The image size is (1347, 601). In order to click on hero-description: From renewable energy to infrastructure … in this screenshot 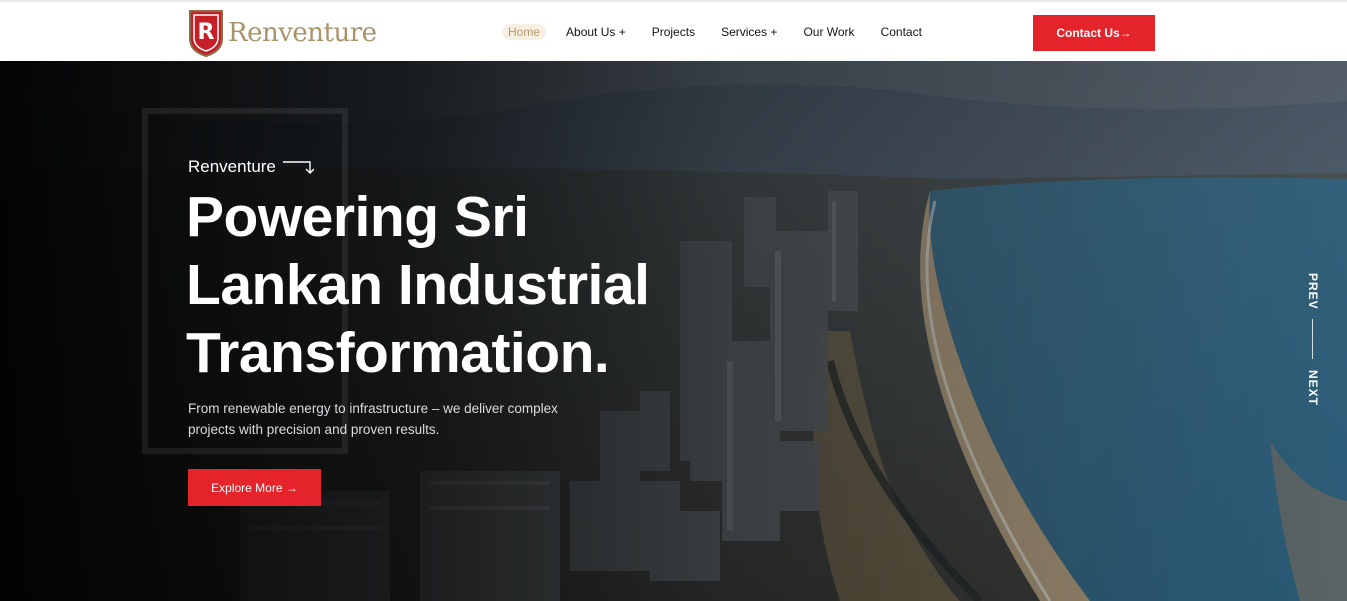, I will do `click(373, 419)`.